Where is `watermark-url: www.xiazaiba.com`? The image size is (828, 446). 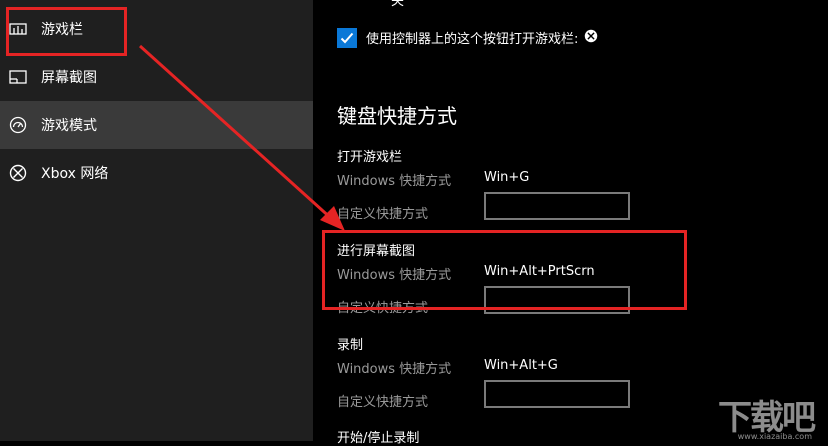
watermark-url: www.xiazaiba.com is located at coordinates (774, 436).